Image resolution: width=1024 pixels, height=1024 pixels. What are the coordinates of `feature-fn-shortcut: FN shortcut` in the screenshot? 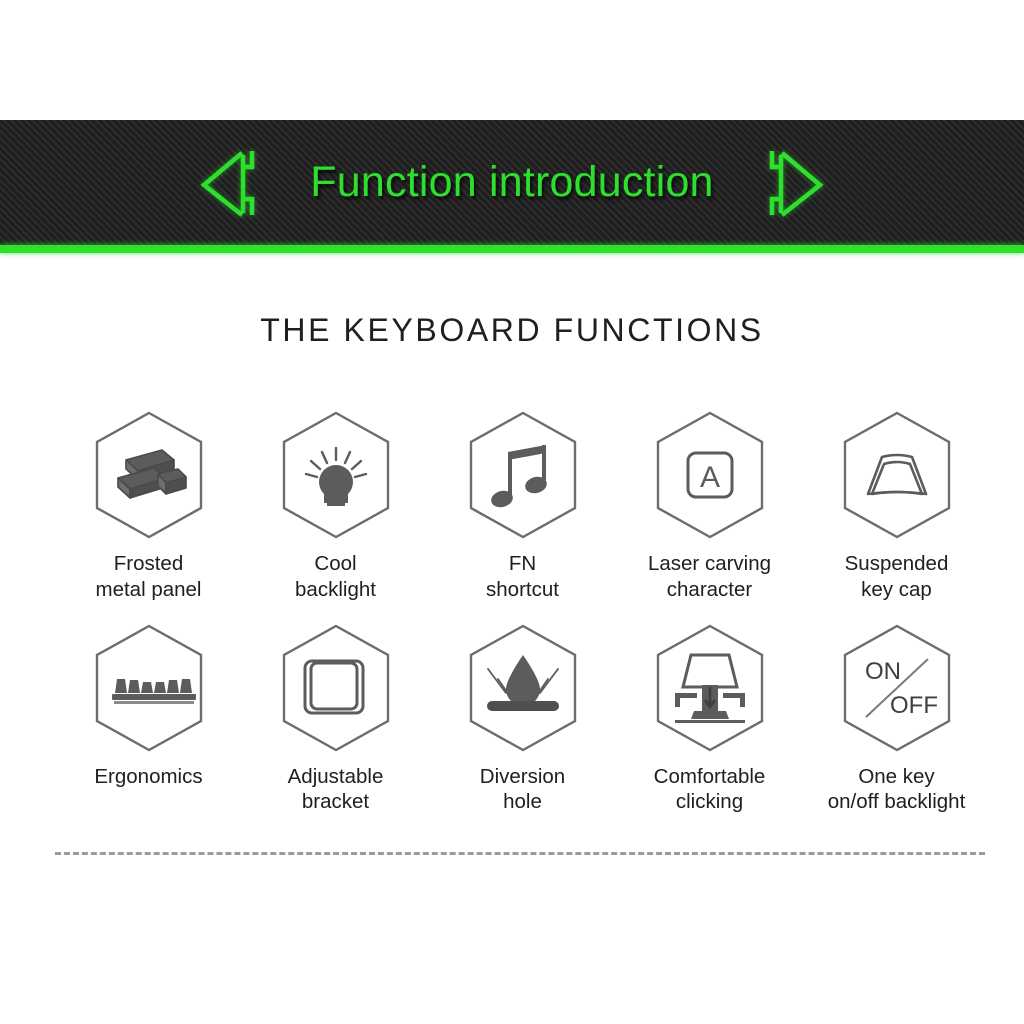 It's located at (522, 505).